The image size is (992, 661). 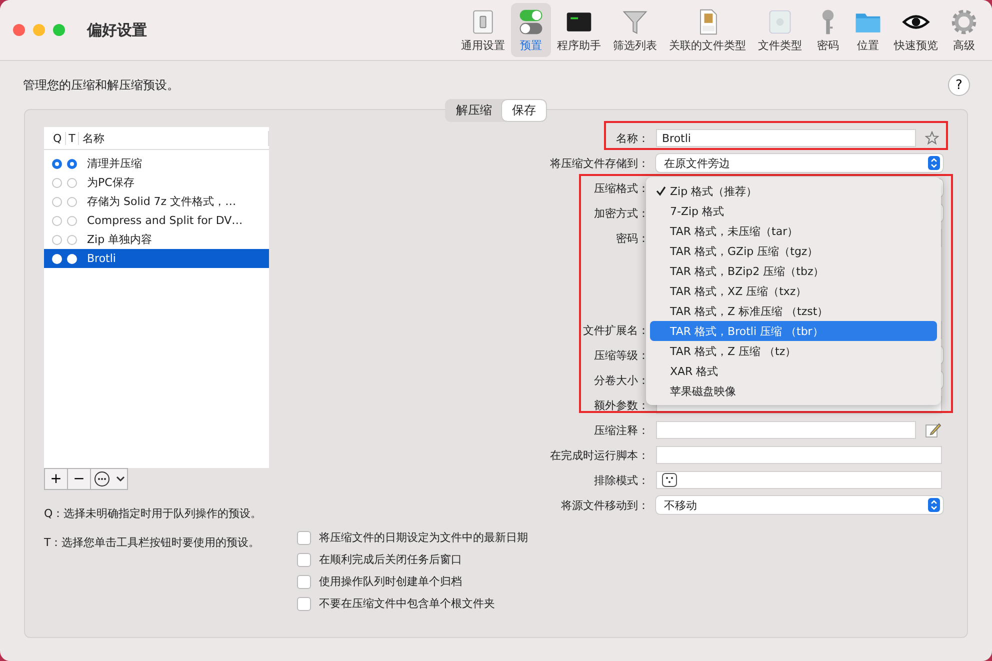 What do you see at coordinates (799, 505) in the screenshot?
I see `popup-menu: 不移动` at bounding box center [799, 505].